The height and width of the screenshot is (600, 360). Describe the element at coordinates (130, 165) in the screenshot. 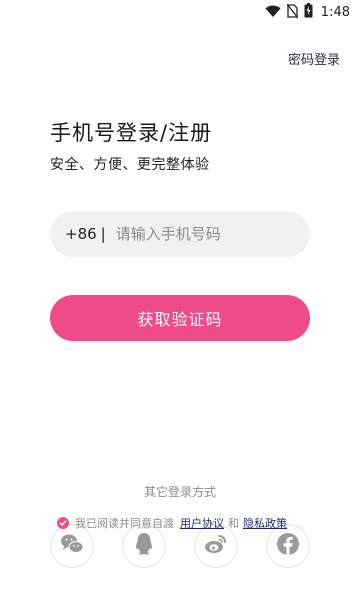

I see `page-subtitle: 安全、方便、更完整体验` at that location.